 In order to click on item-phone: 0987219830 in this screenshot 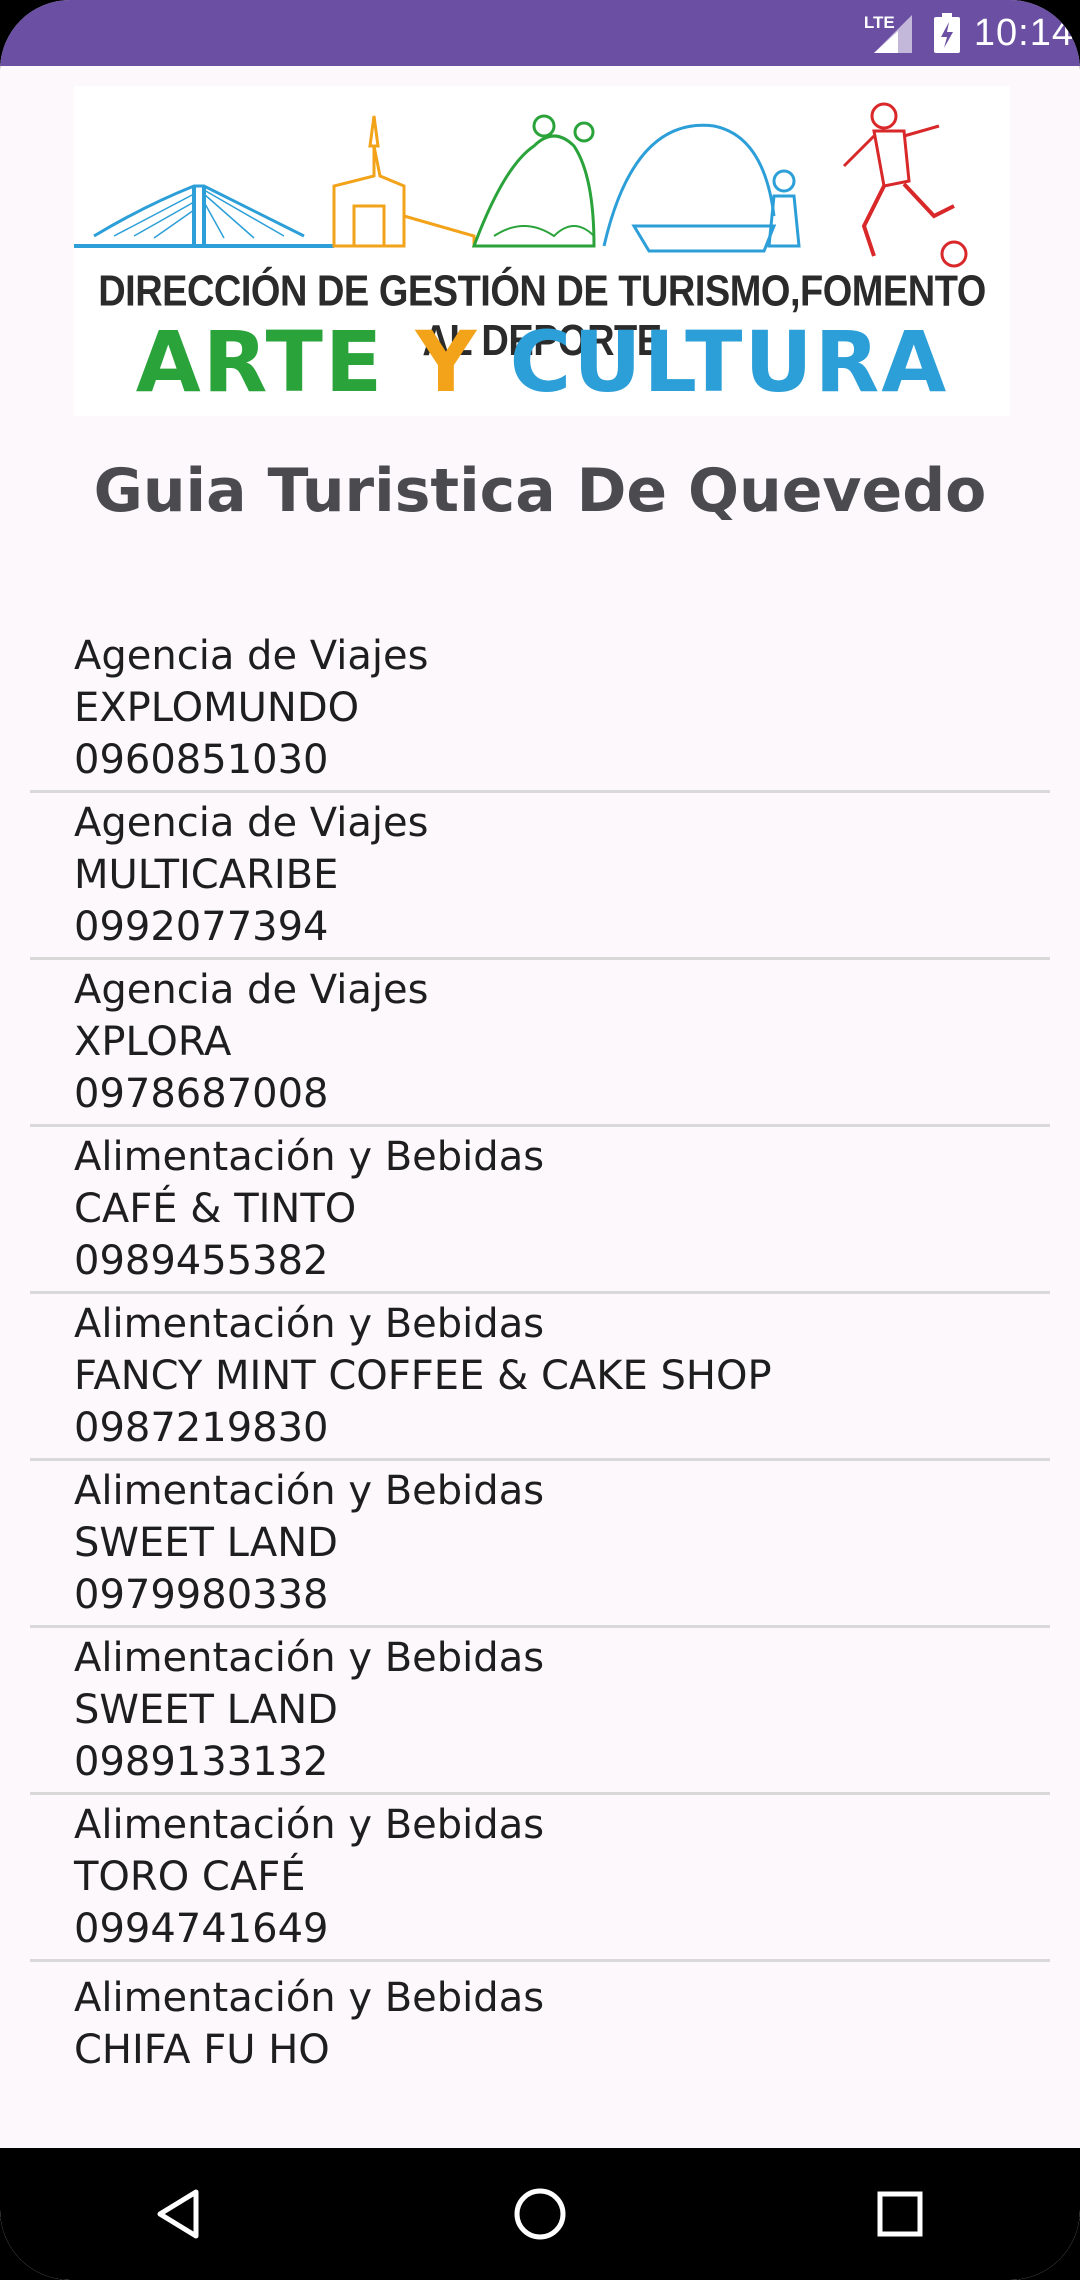, I will do `click(201, 1428)`.